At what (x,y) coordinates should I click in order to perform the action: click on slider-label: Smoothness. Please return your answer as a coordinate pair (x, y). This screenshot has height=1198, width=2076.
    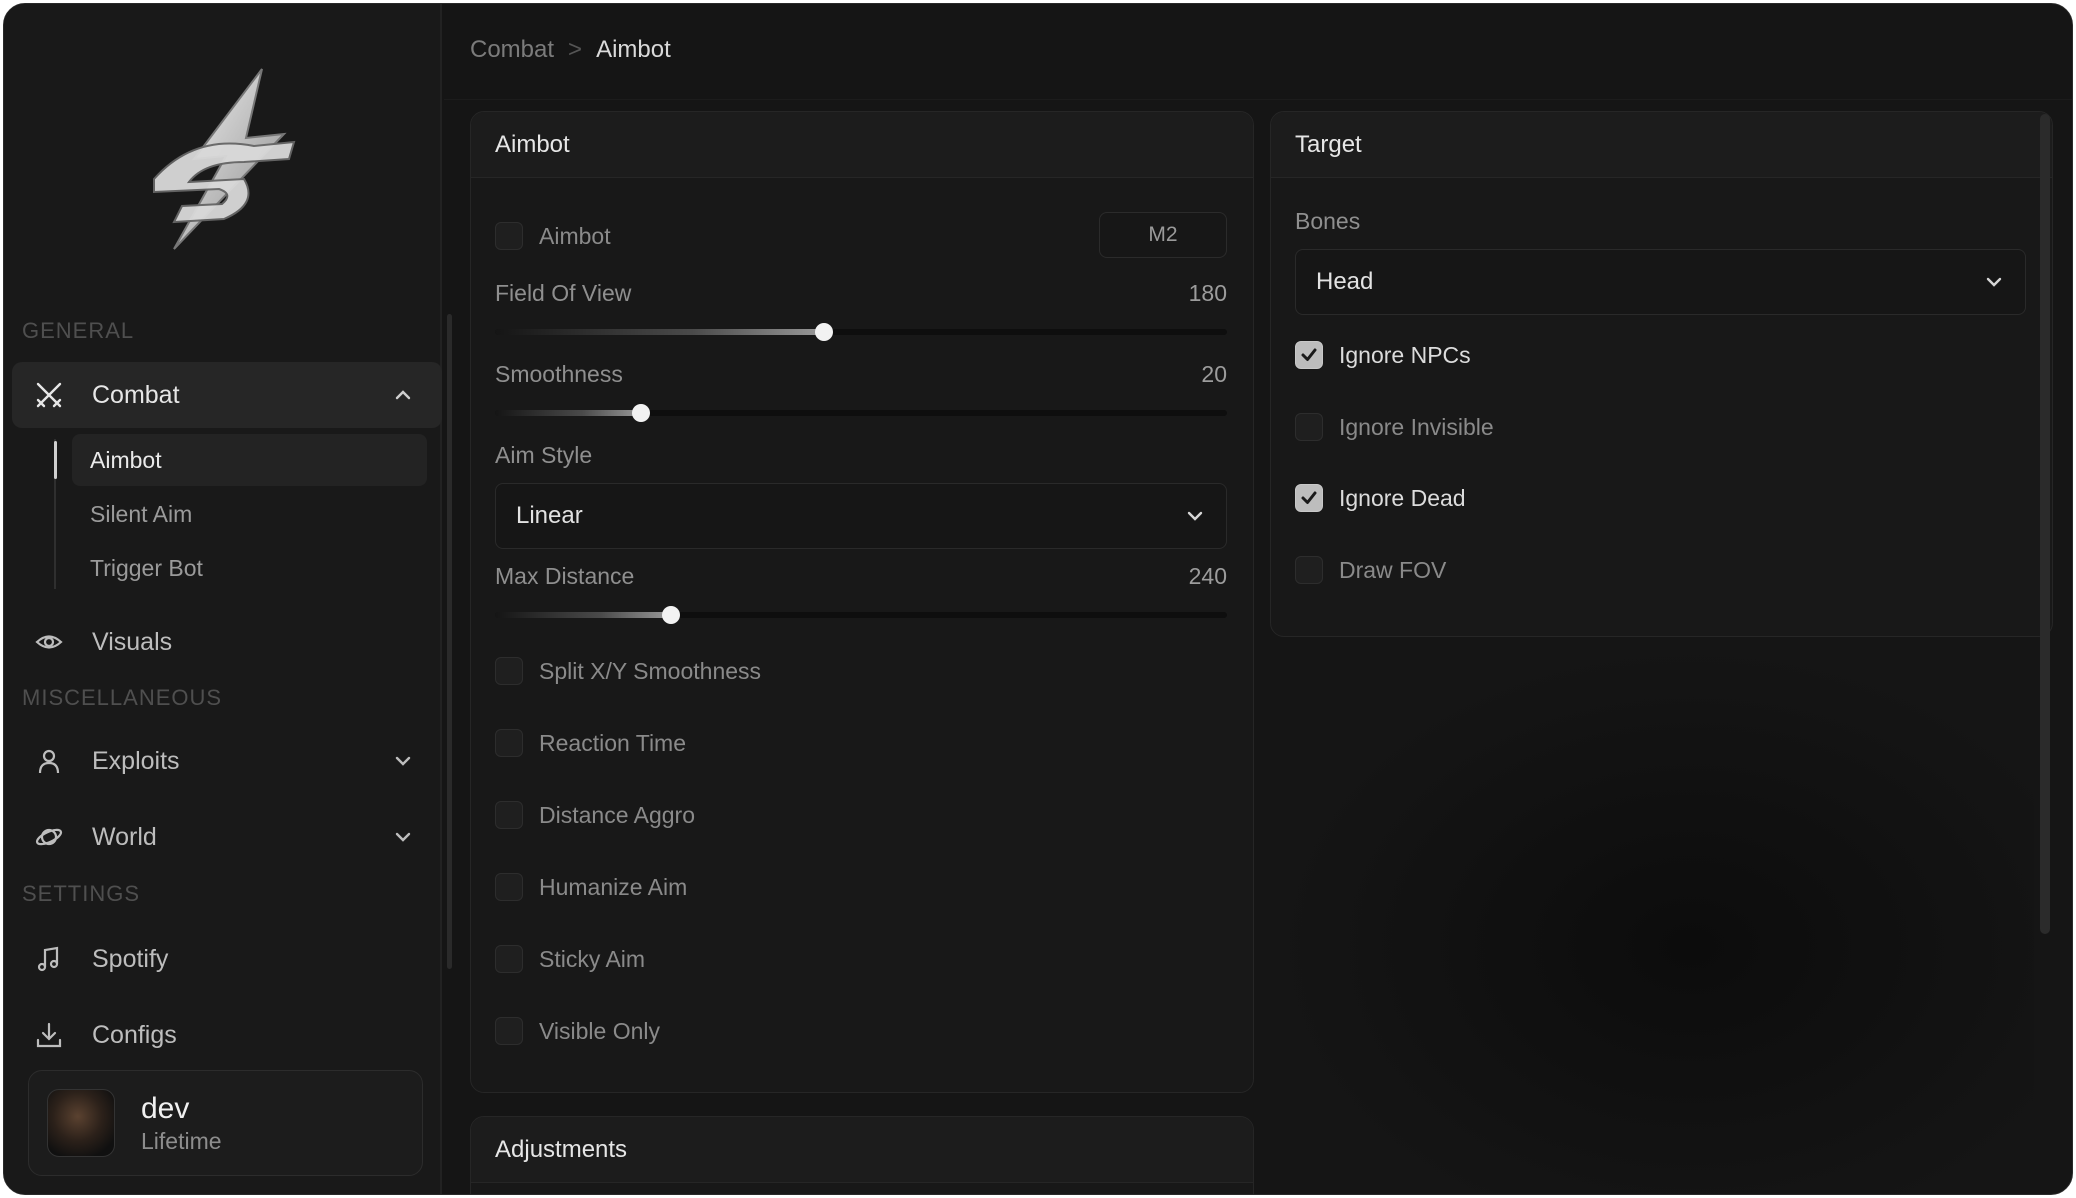
    Looking at the image, I should click on (559, 374).